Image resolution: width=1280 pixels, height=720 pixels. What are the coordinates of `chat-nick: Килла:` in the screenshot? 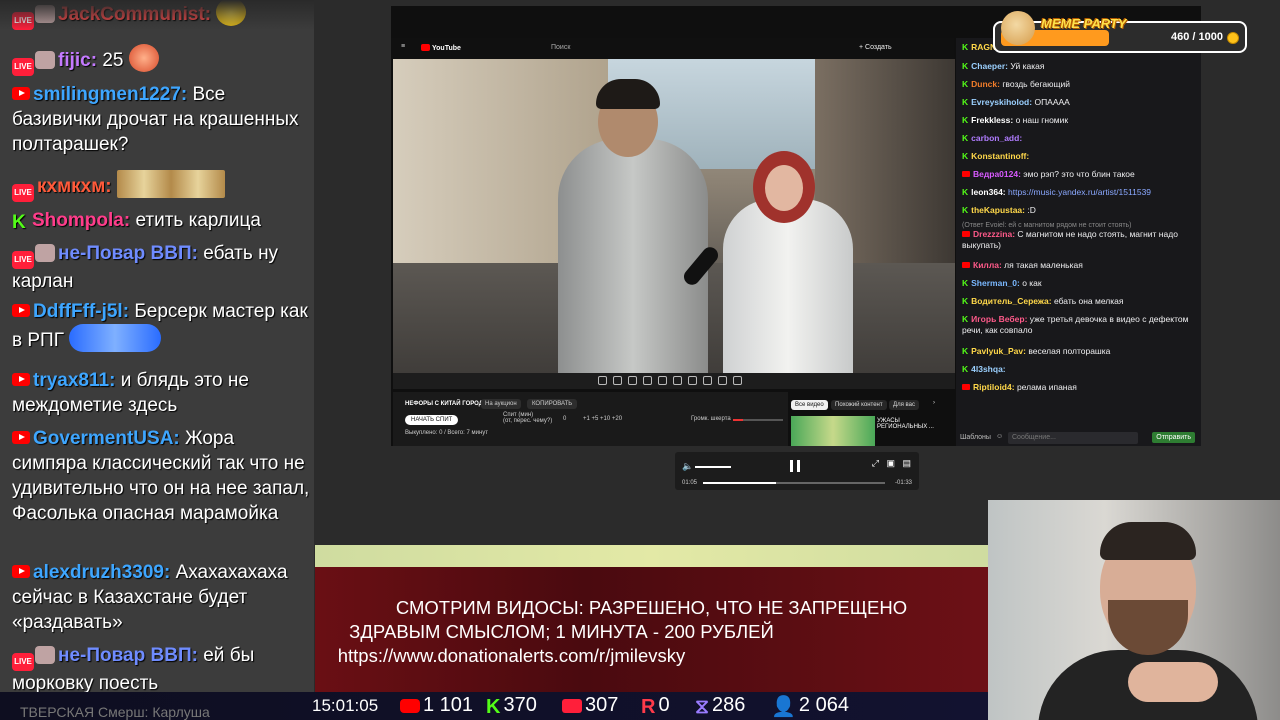 It's located at (987, 265).